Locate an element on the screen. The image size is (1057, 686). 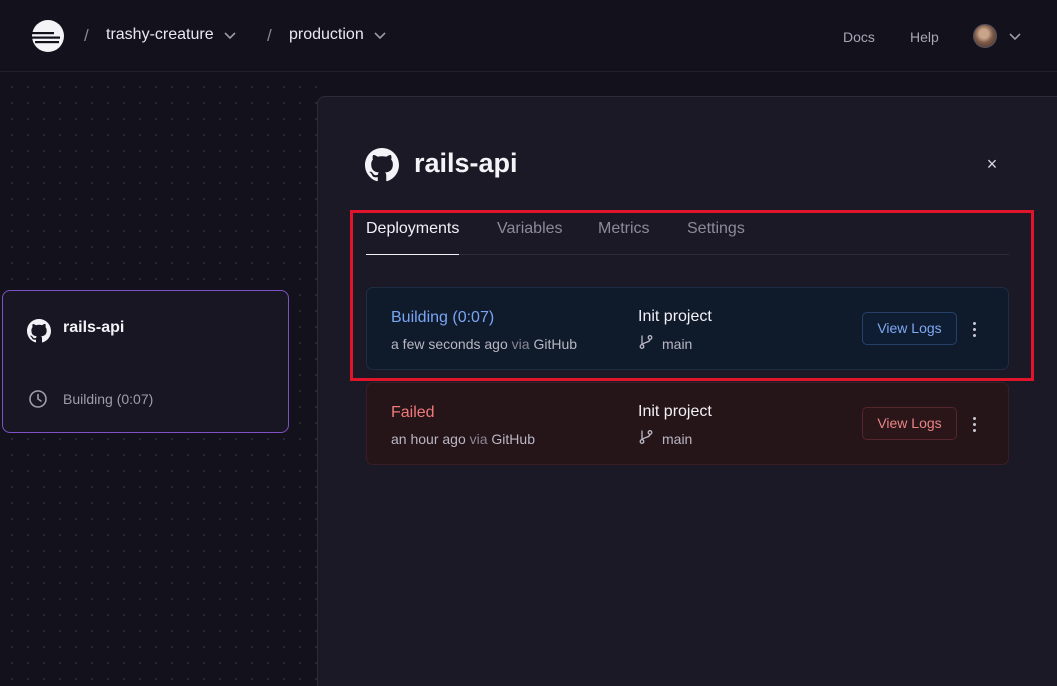
breadcrumb-project-label: trashy-creature is located at coordinates (160, 34).